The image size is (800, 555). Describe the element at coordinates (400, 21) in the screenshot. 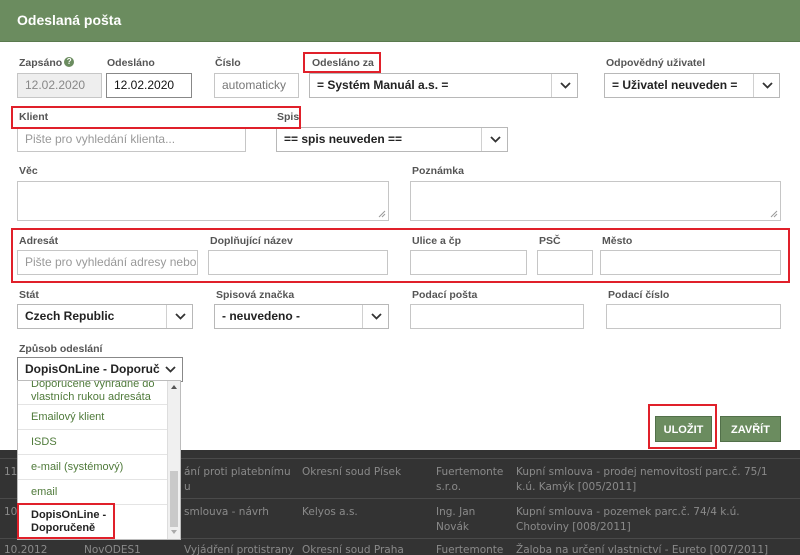

I see `dialog-header: Odeslaná pošta` at that location.